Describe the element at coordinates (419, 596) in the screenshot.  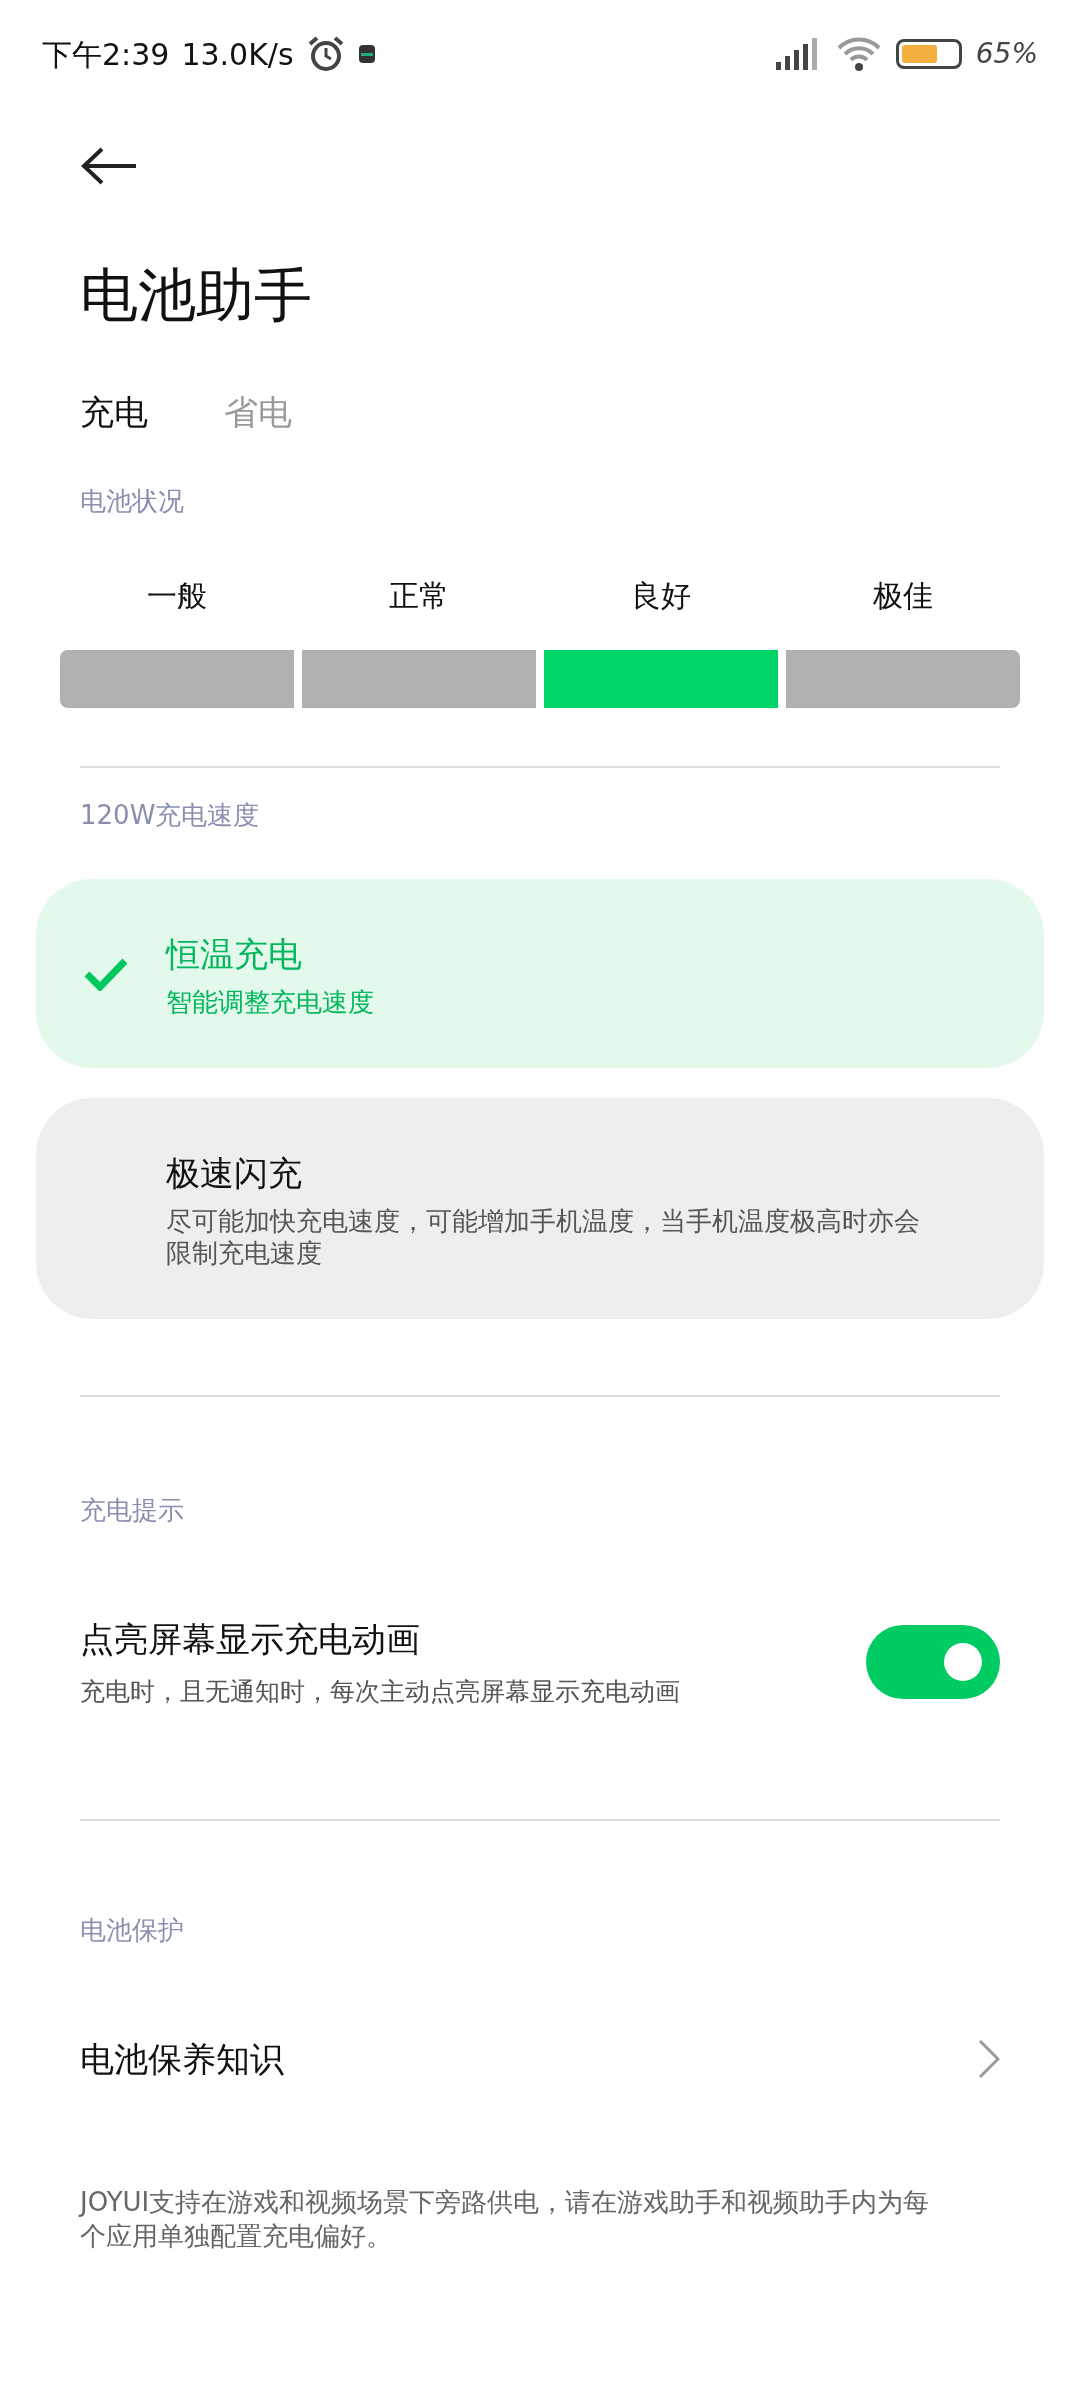
I see `grade-label: 正常` at that location.